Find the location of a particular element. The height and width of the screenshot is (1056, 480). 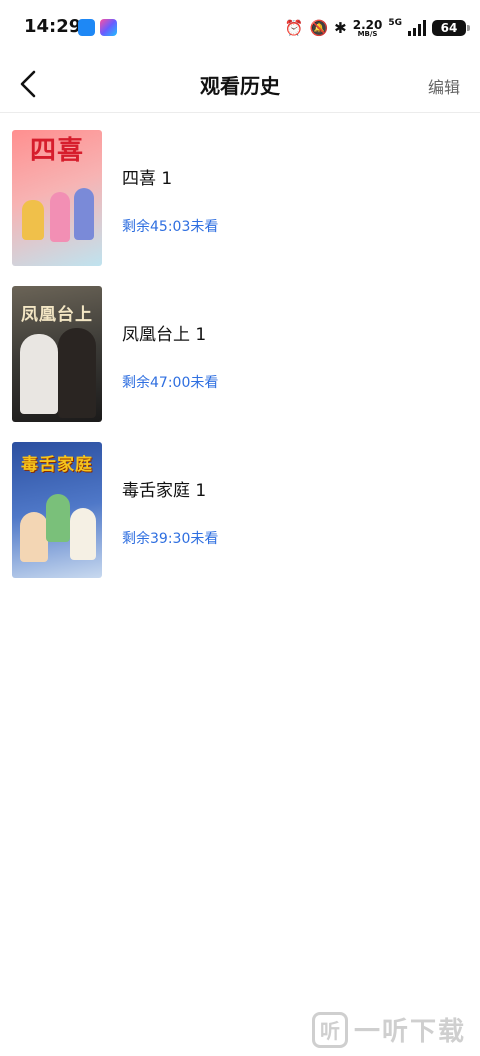

network-speed: 2.20 MB/S is located at coordinates (368, 28).